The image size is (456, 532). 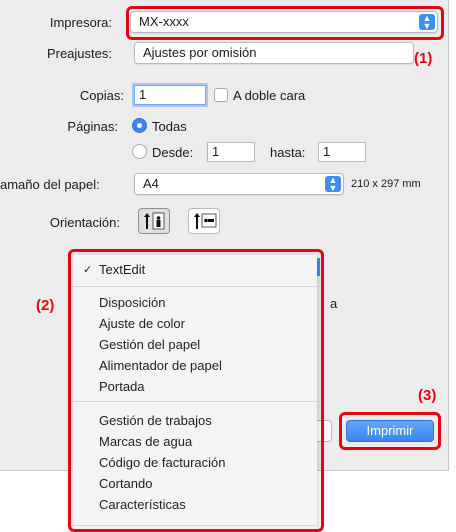 I want to click on portrait-orientation-button, so click(x=154, y=221).